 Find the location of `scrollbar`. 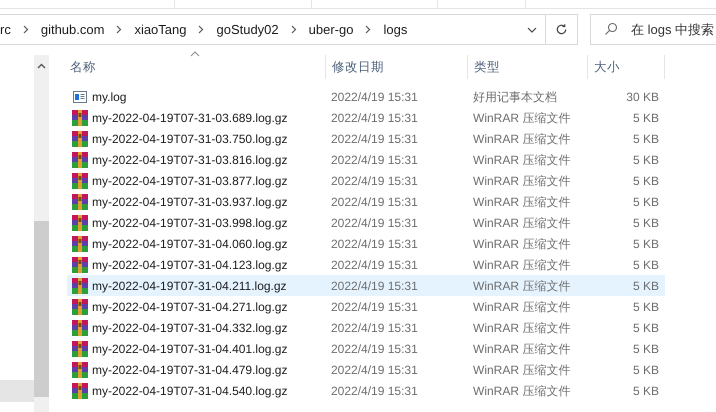

scrollbar is located at coordinates (41, 233).